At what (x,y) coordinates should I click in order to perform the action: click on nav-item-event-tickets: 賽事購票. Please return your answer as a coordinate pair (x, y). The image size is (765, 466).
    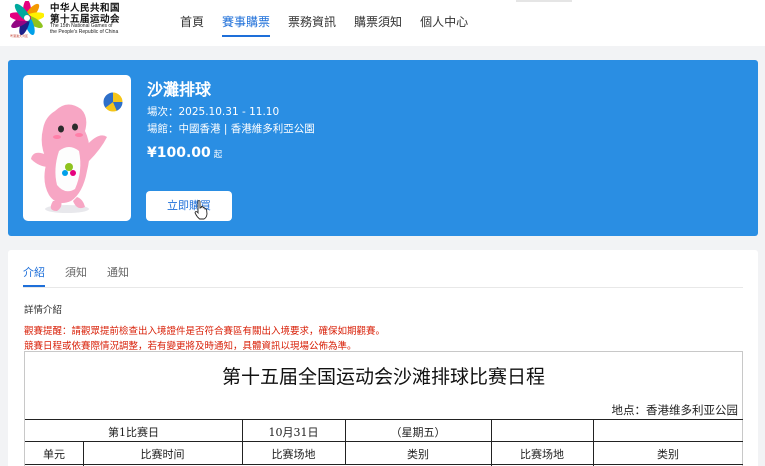
    Looking at the image, I should click on (246, 23).